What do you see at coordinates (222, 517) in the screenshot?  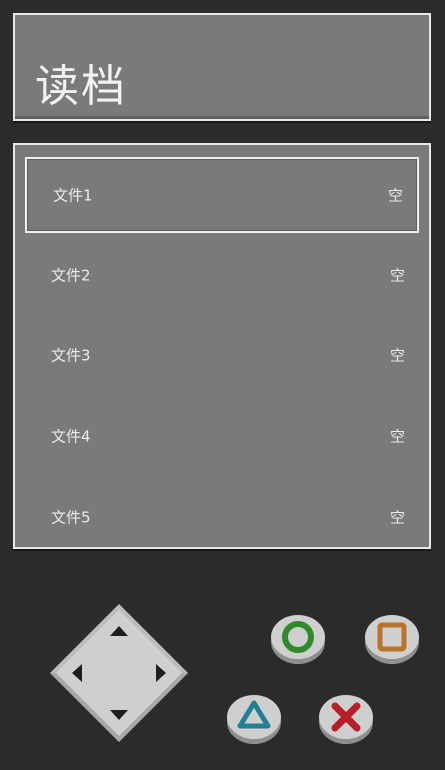 I see `save-slot-5: 文件5 空` at bounding box center [222, 517].